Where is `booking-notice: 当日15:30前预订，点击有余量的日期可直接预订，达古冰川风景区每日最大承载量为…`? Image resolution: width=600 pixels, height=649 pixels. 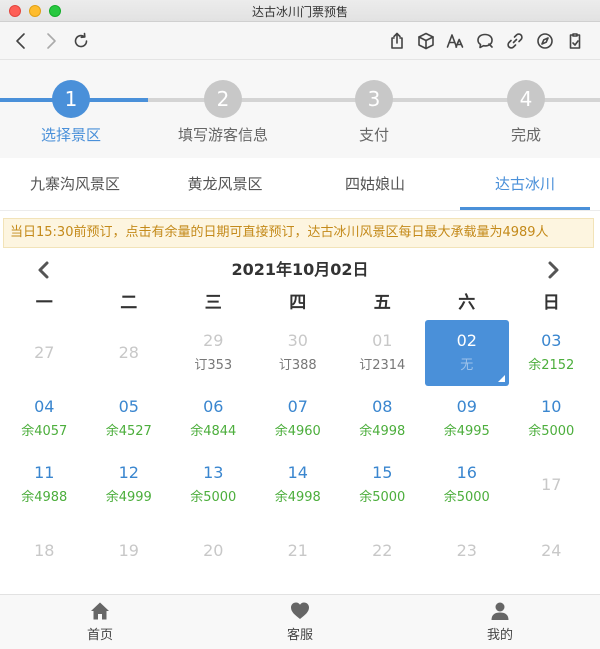
booking-notice: 当日15:30前预订，点击有余量的日期可直接预订，达古冰川风景区每日最大承载量为… is located at coordinates (298, 233).